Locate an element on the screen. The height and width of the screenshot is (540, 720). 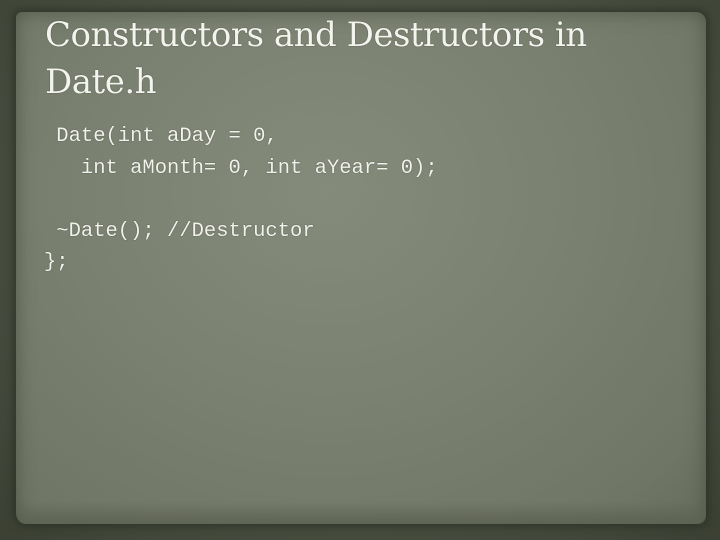
code-line: int aMonth= 0, int aYear= 0); is located at coordinates (241, 168).